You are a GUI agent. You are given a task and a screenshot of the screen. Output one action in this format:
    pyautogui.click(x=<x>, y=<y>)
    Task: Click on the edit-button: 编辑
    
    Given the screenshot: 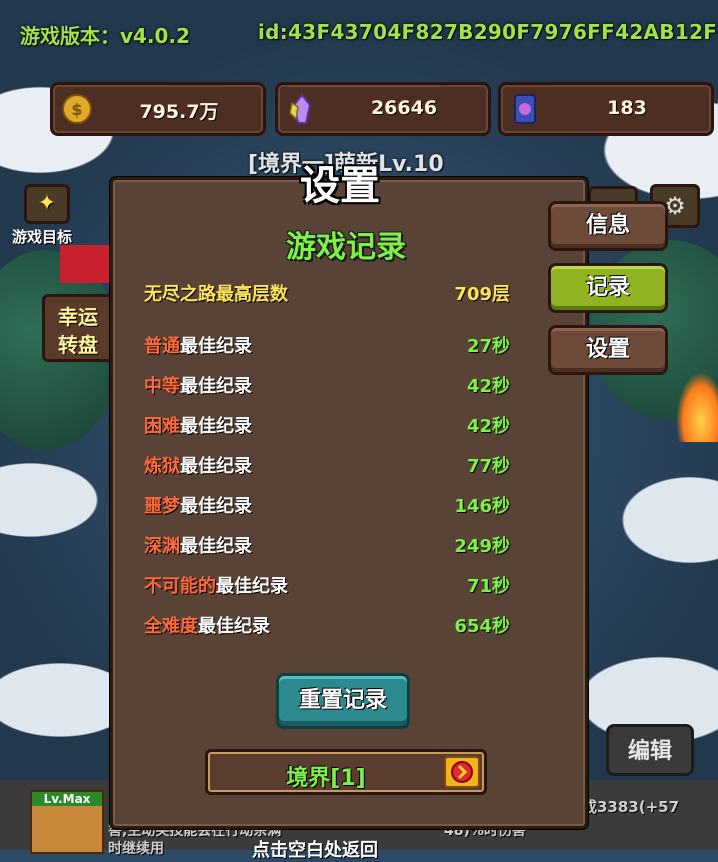 What is the action you would take?
    pyautogui.click(x=650, y=750)
    